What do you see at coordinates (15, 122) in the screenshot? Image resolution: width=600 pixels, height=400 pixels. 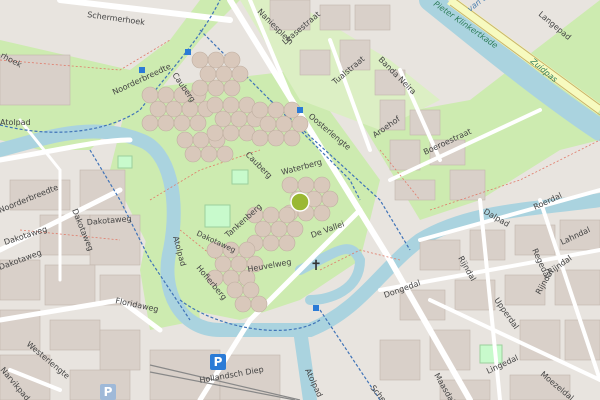 I see `label-atolpad-1: Atolpad` at bounding box center [15, 122].